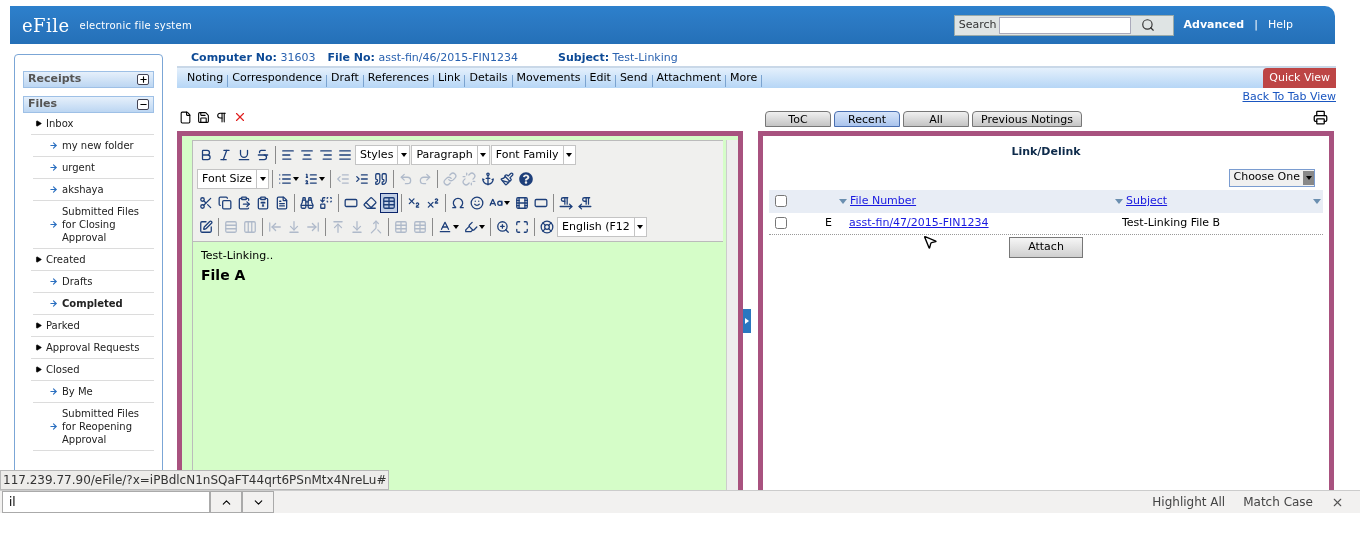 Image resolution: width=1360 pixels, height=539 pixels. I want to click on toolbar-select: Font Size, so click(233, 179).